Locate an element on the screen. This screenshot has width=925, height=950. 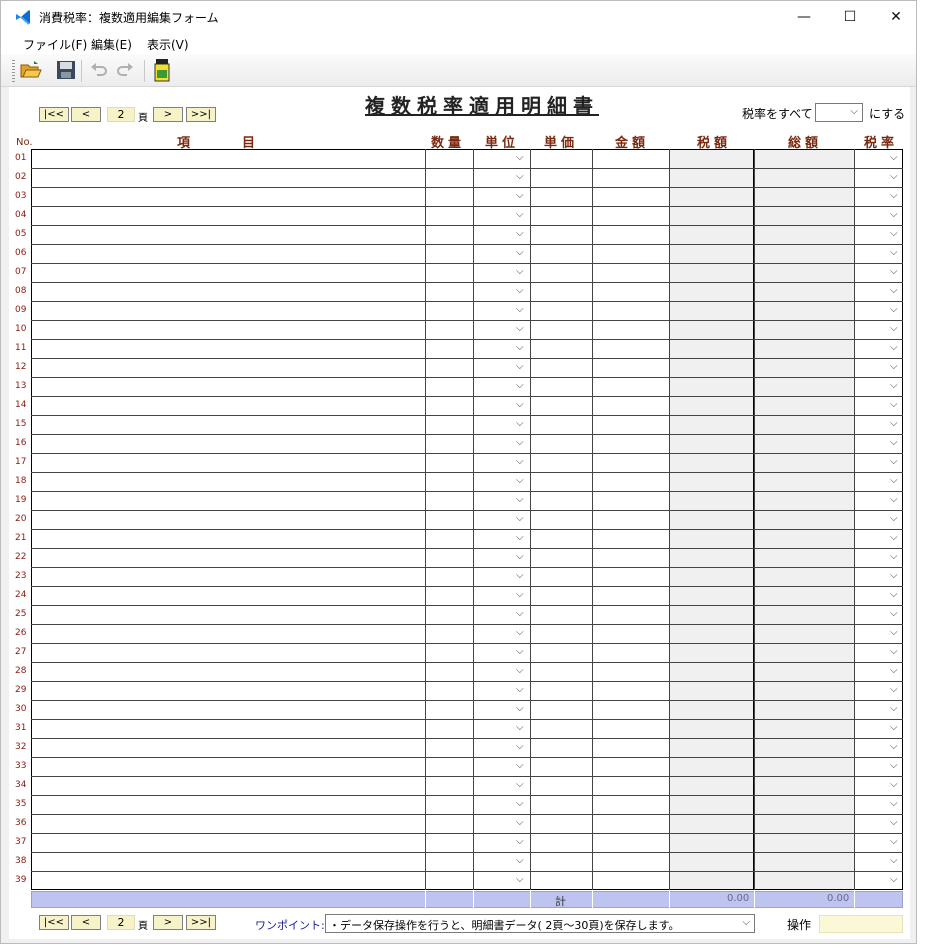
menu-file: ファイル(F) is located at coordinates (55, 44).